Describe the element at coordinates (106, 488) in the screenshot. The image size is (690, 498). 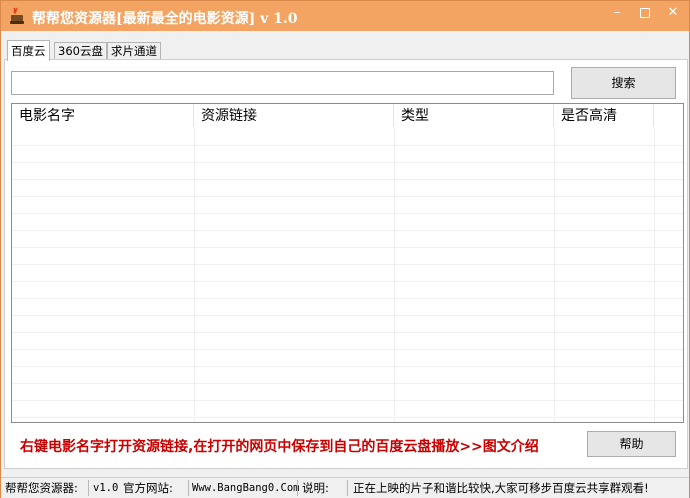
I see `status-version: v1.0` at that location.